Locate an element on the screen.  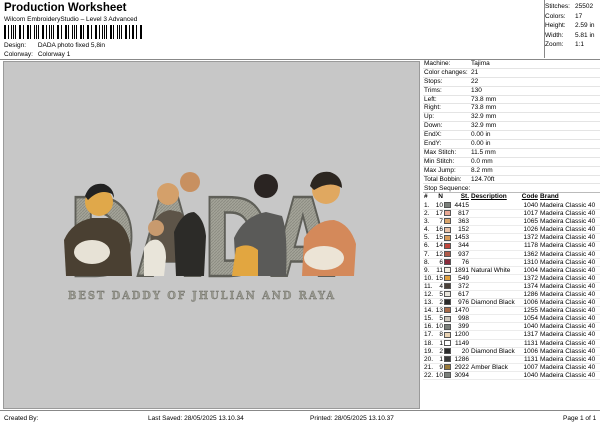
row-index: 5. is located at coordinates (427, 238).